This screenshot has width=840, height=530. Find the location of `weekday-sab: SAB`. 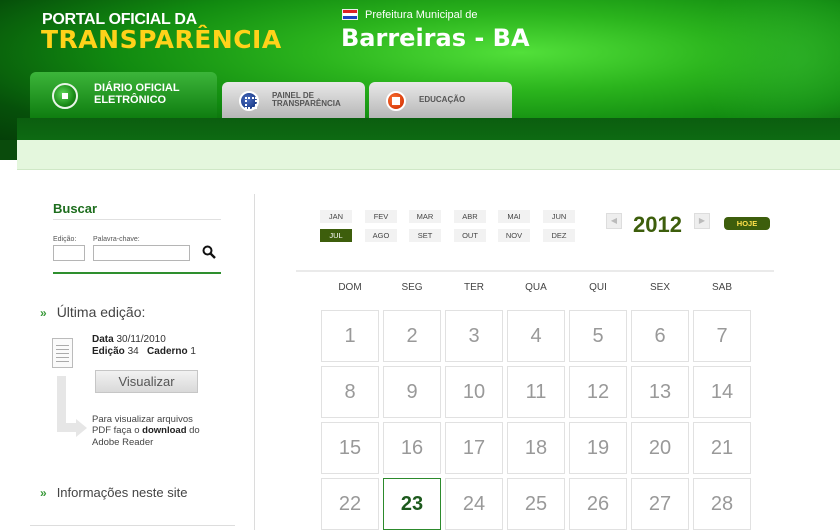

weekday-sab: SAB is located at coordinates (721, 287).